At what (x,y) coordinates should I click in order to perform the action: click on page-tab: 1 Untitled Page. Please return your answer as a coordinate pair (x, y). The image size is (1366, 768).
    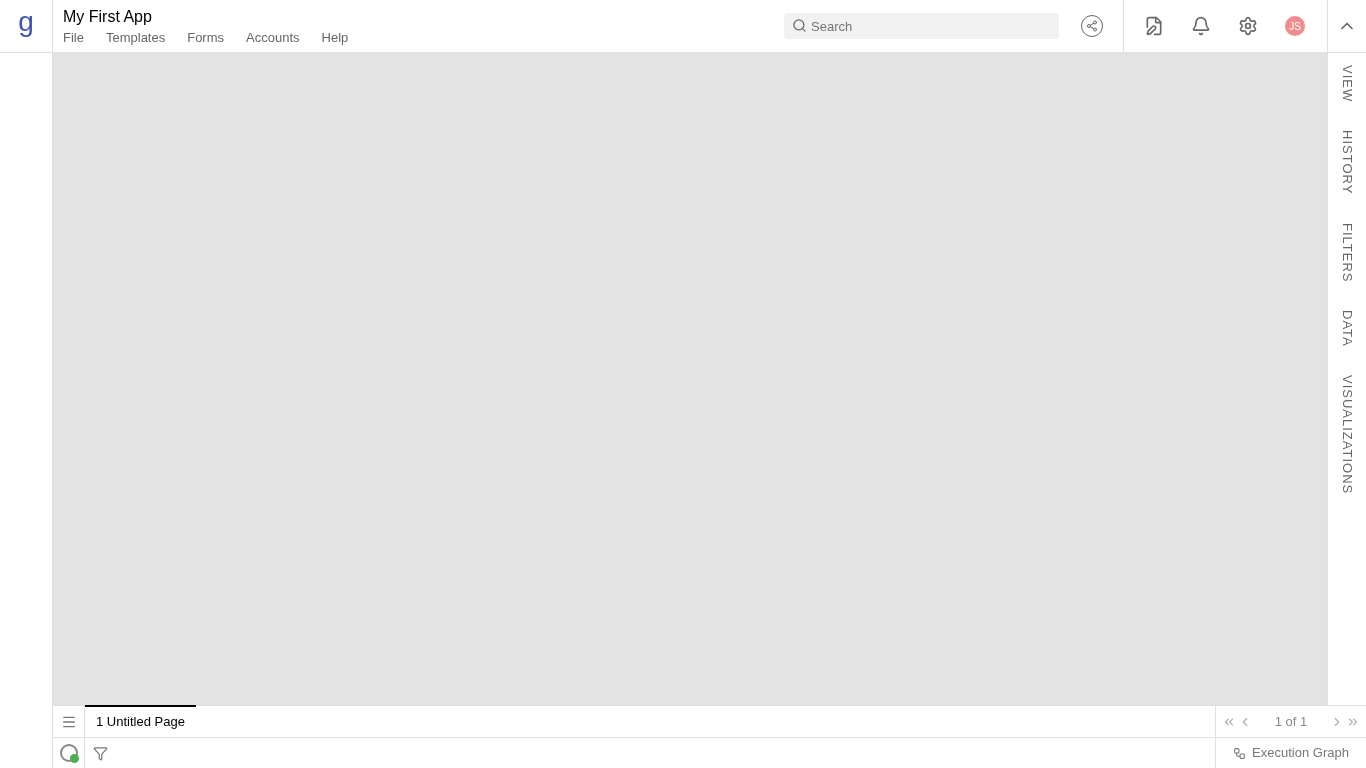
    Looking at the image, I should click on (140, 721).